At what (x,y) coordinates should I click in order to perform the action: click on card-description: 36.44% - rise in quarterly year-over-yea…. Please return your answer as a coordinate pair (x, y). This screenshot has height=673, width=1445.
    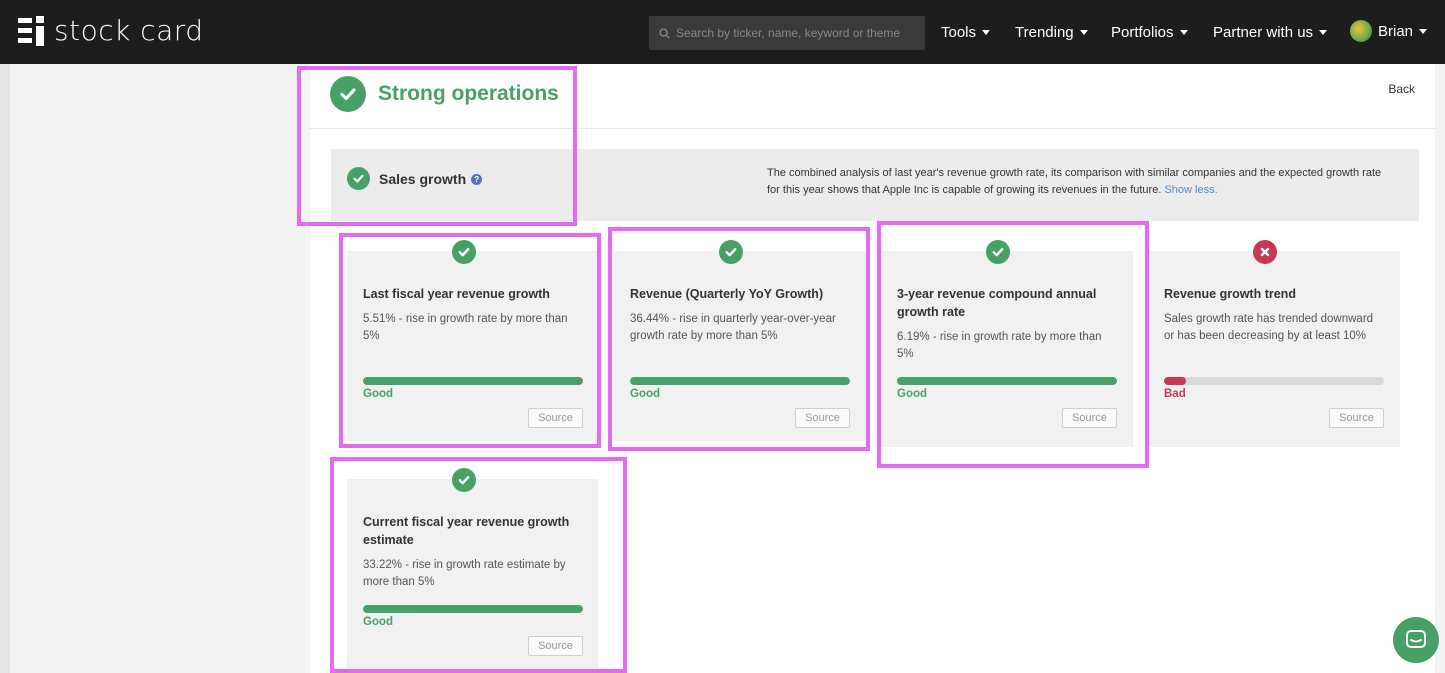
    Looking at the image, I should click on (733, 327).